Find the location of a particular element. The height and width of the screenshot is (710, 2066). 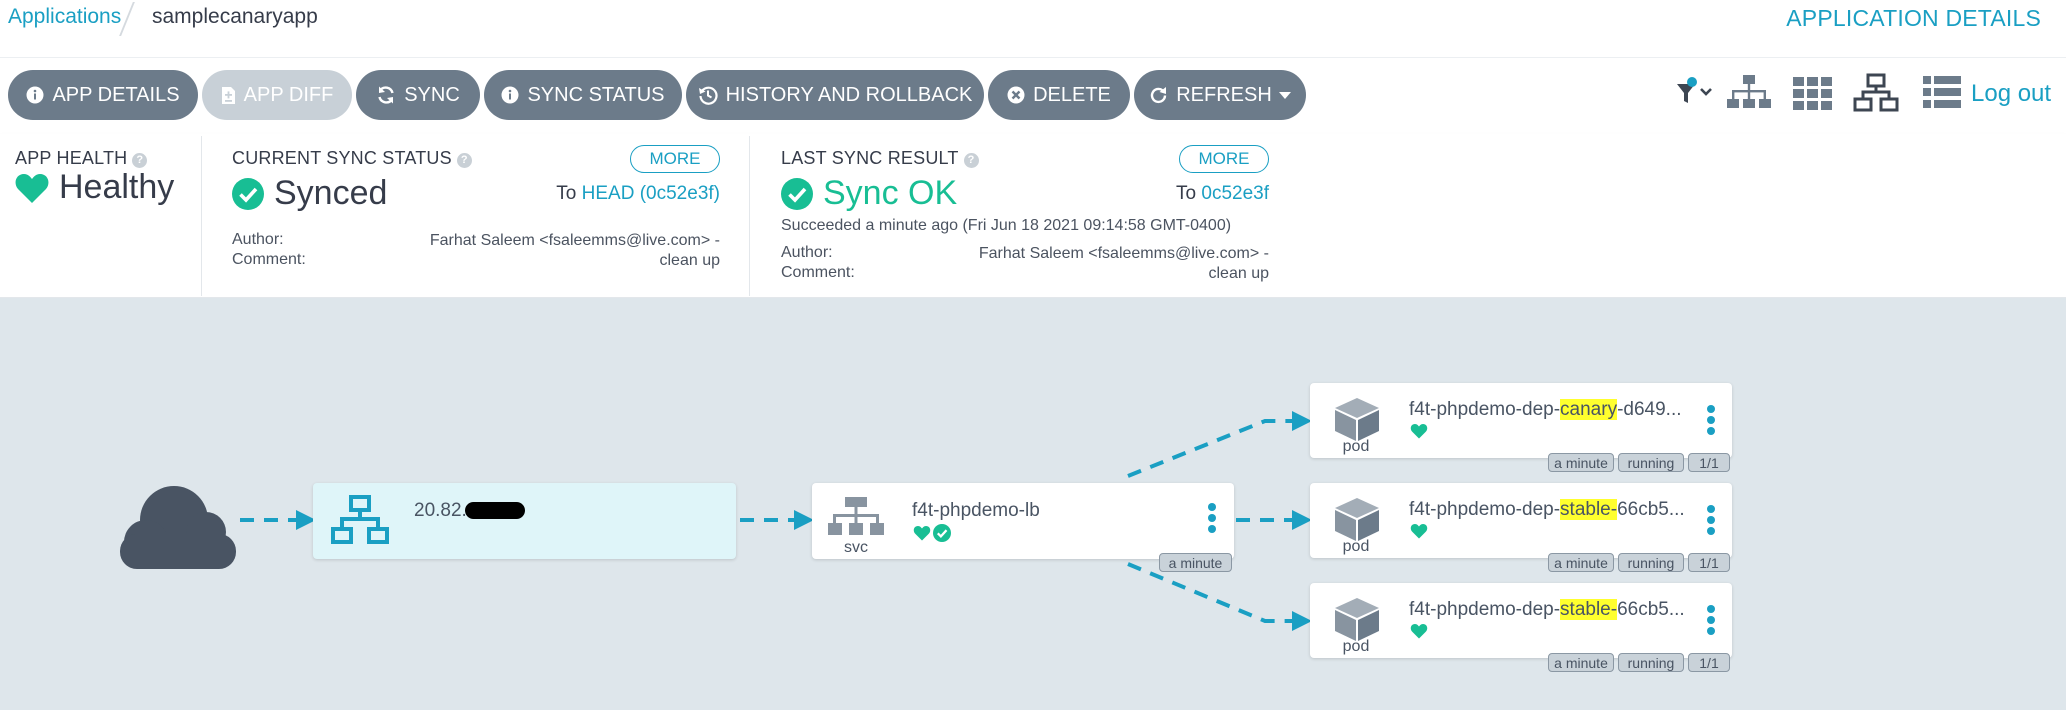

cloud-icon is located at coordinates (178, 529).